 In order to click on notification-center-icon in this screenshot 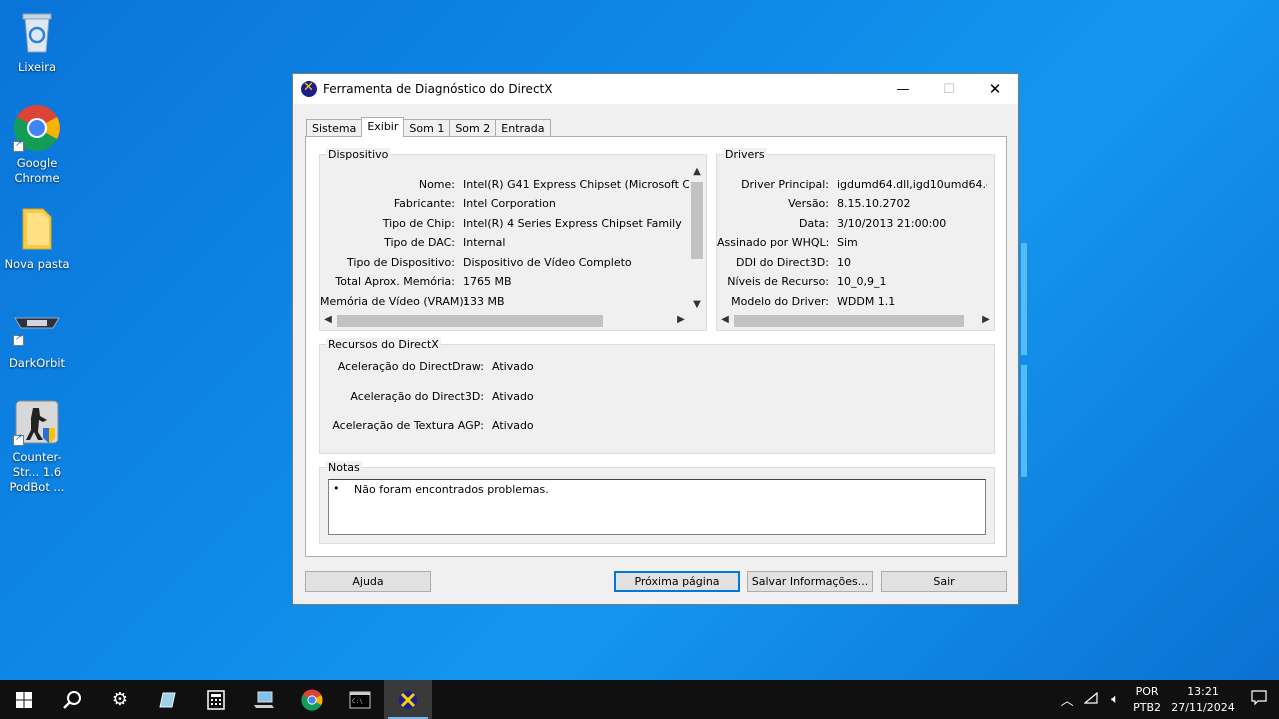, I will do `click(1259, 699)`.